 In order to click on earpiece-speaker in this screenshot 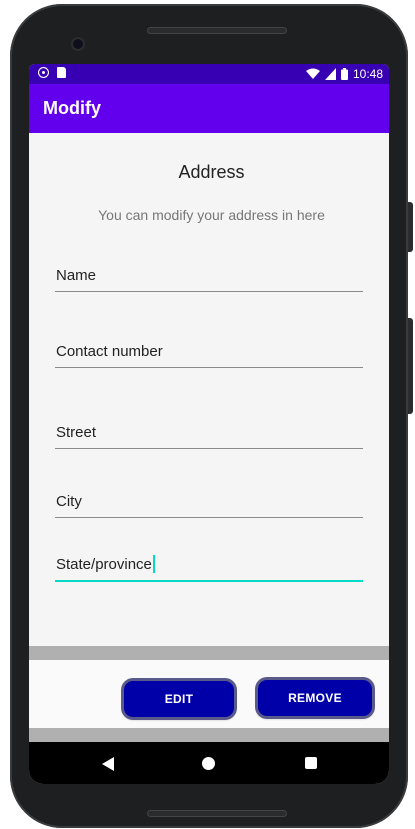, I will do `click(217, 30)`.